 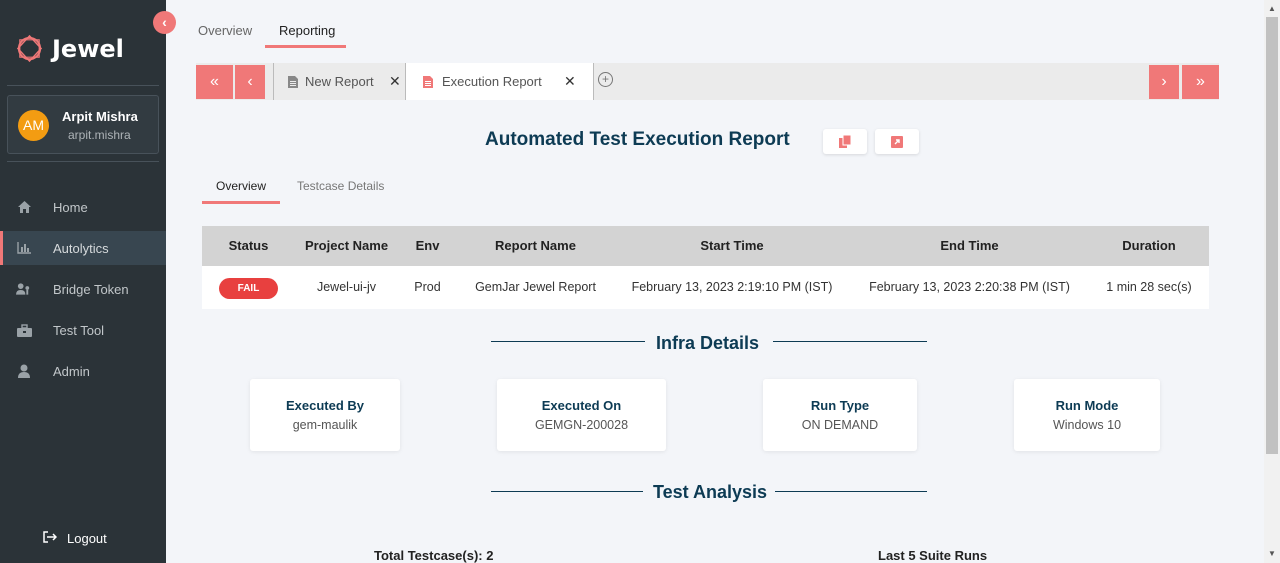 I want to click on active-tab-indicator, so click(x=305, y=46).